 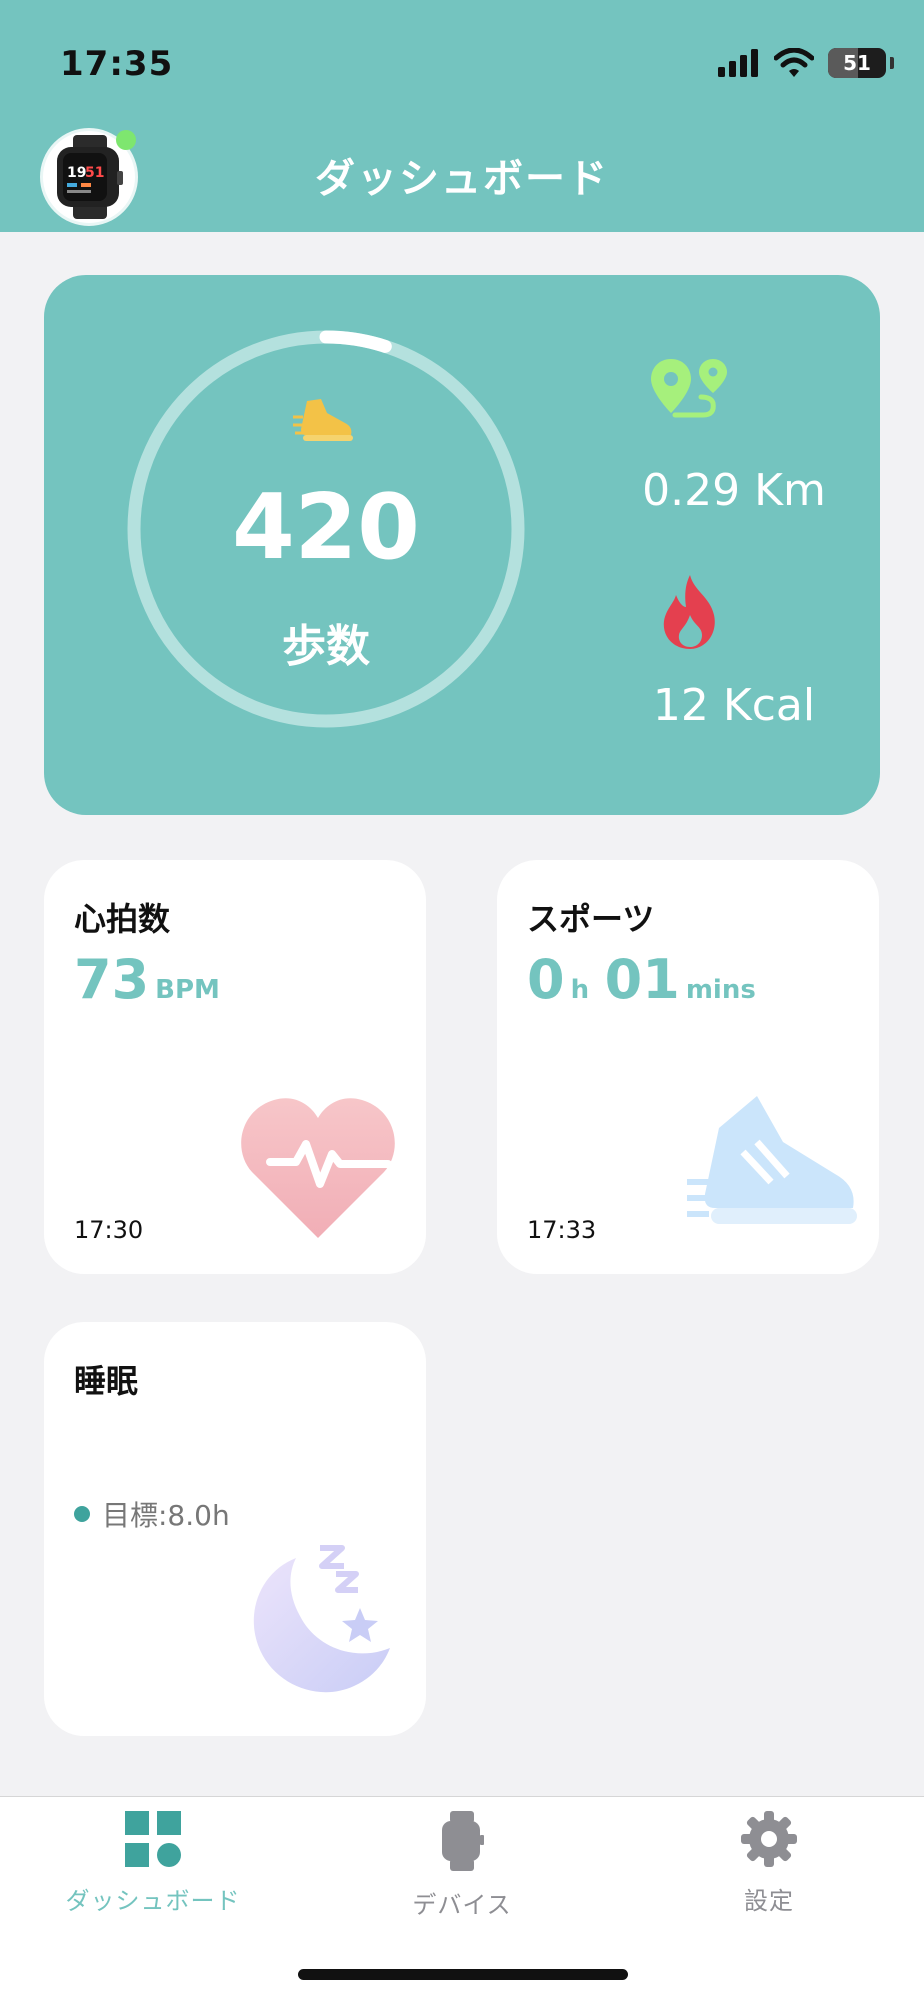 What do you see at coordinates (112, 979) in the screenshot?
I see `heart-rate-value: 73` at bounding box center [112, 979].